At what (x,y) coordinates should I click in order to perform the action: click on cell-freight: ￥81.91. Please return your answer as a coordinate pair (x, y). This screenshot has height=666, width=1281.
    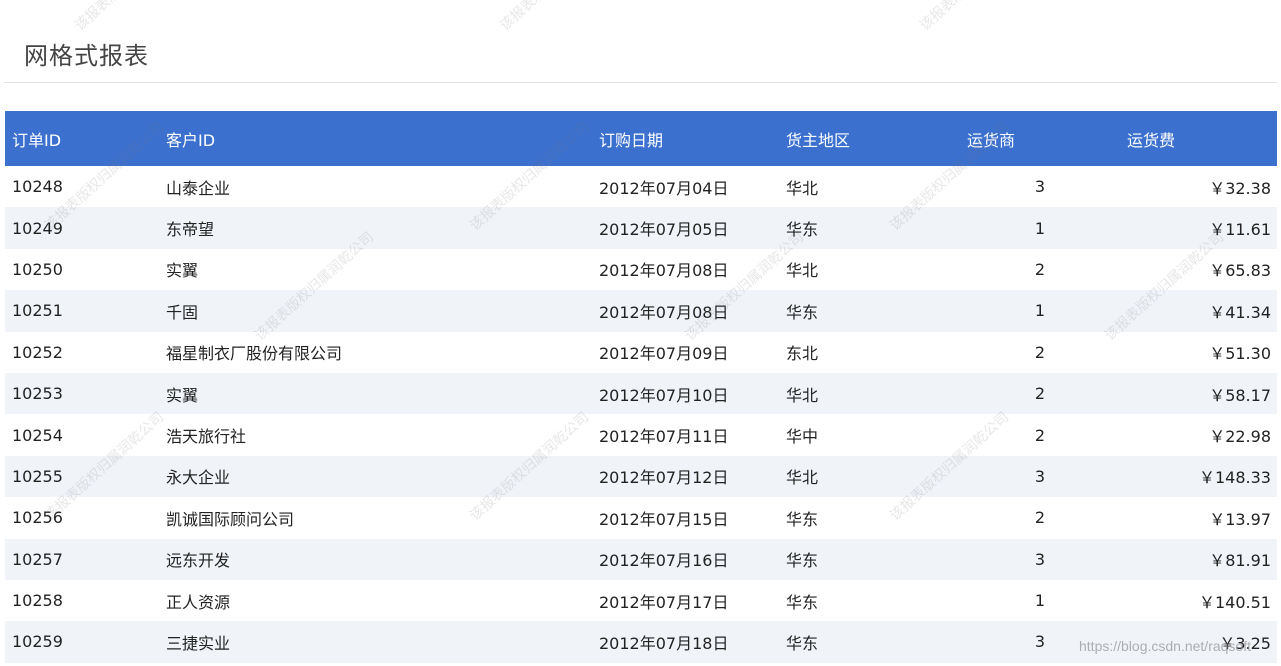
    Looking at the image, I should click on (1240, 561).